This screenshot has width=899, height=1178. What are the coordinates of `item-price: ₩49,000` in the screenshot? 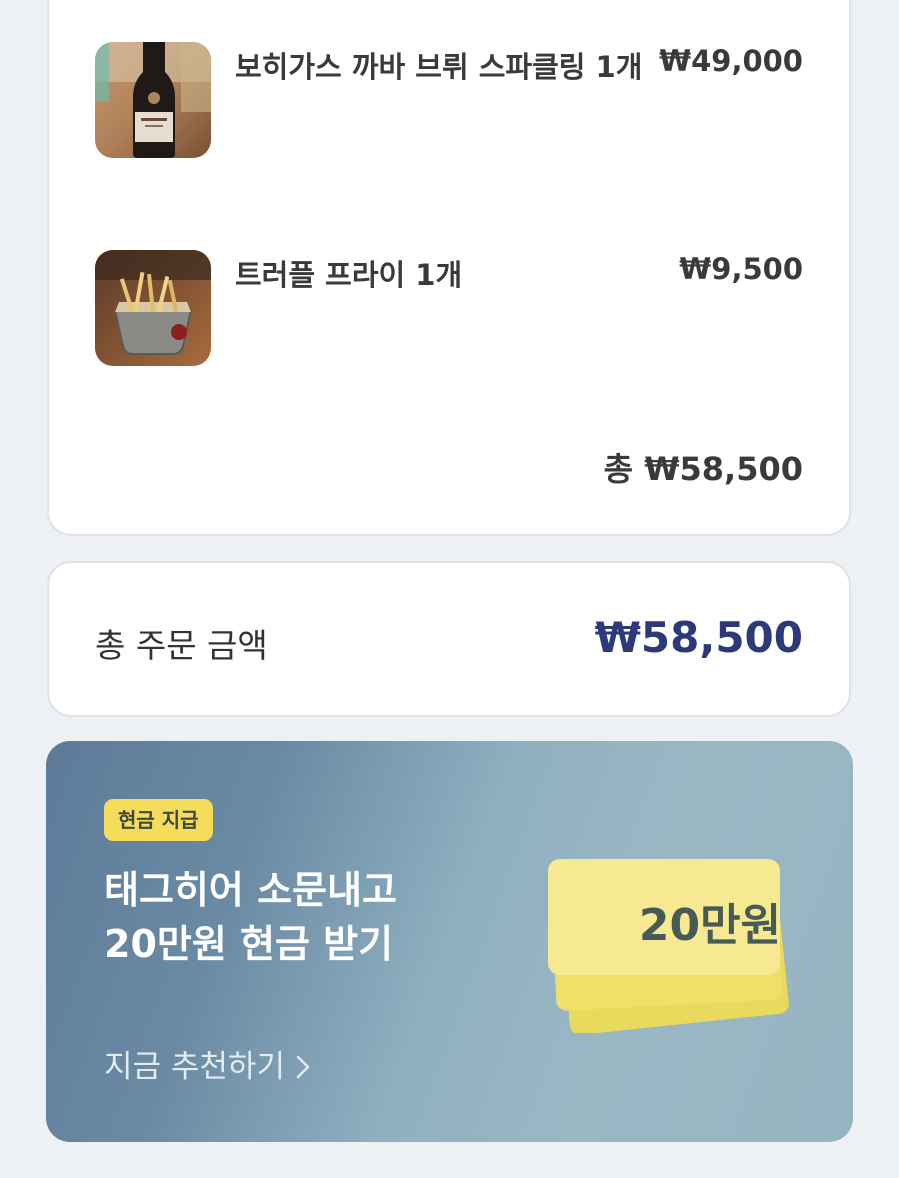 It's located at (731, 61).